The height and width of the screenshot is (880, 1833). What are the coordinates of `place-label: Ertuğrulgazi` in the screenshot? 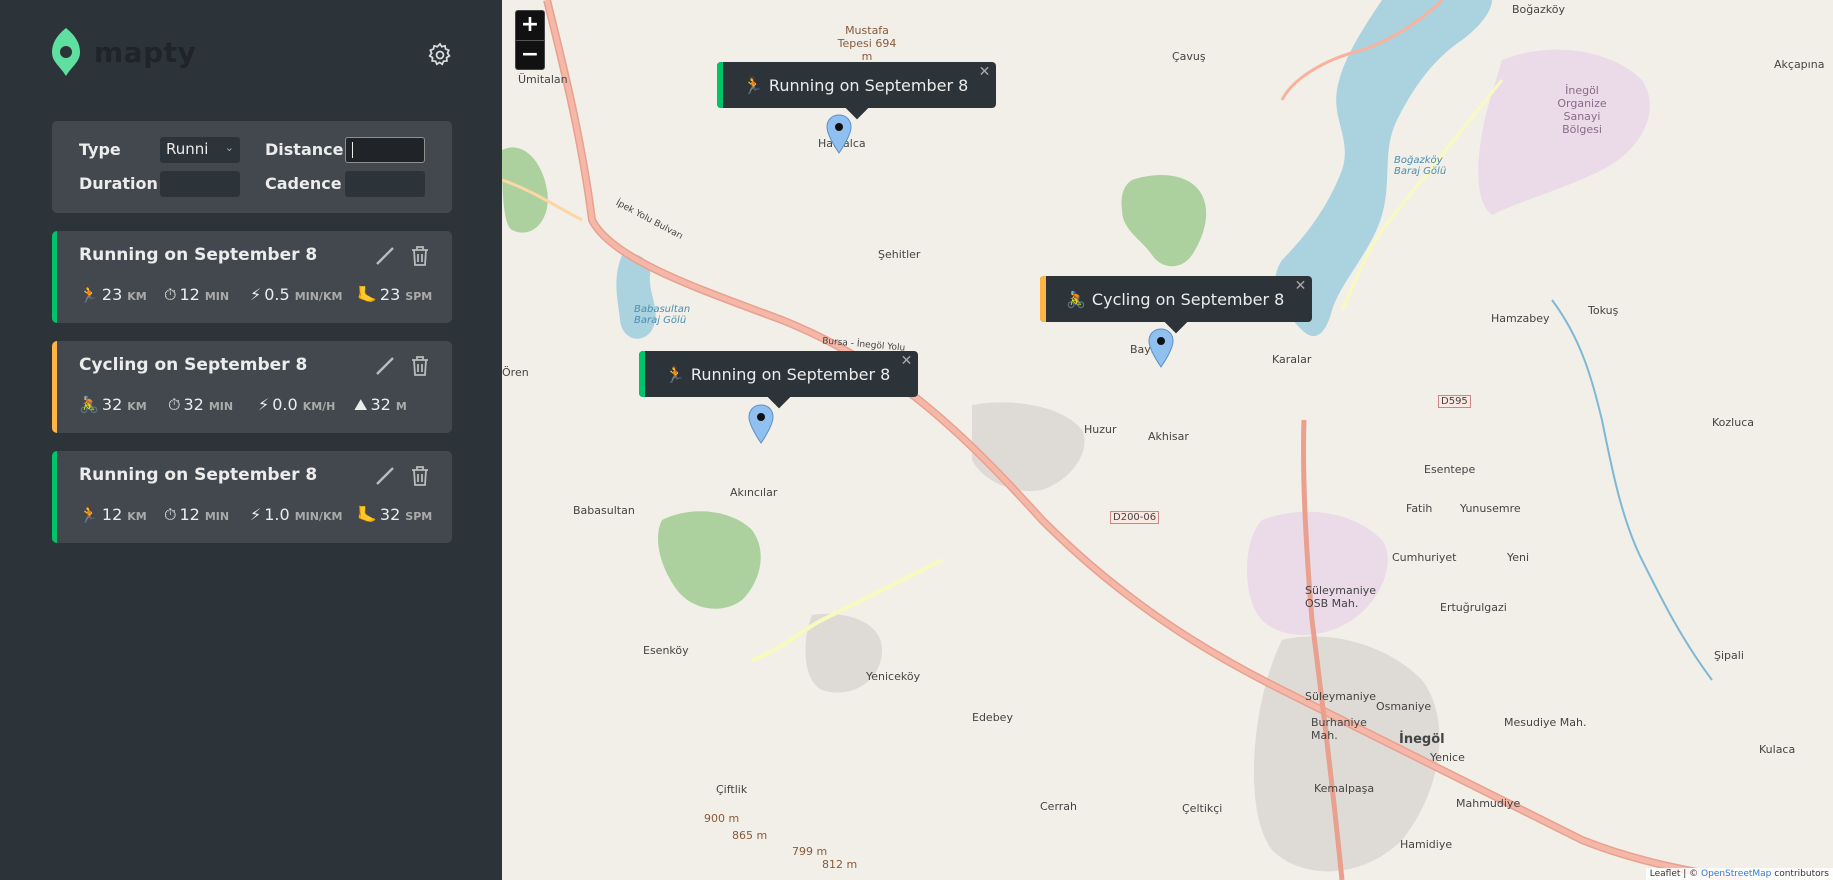 It's located at (1473, 607).